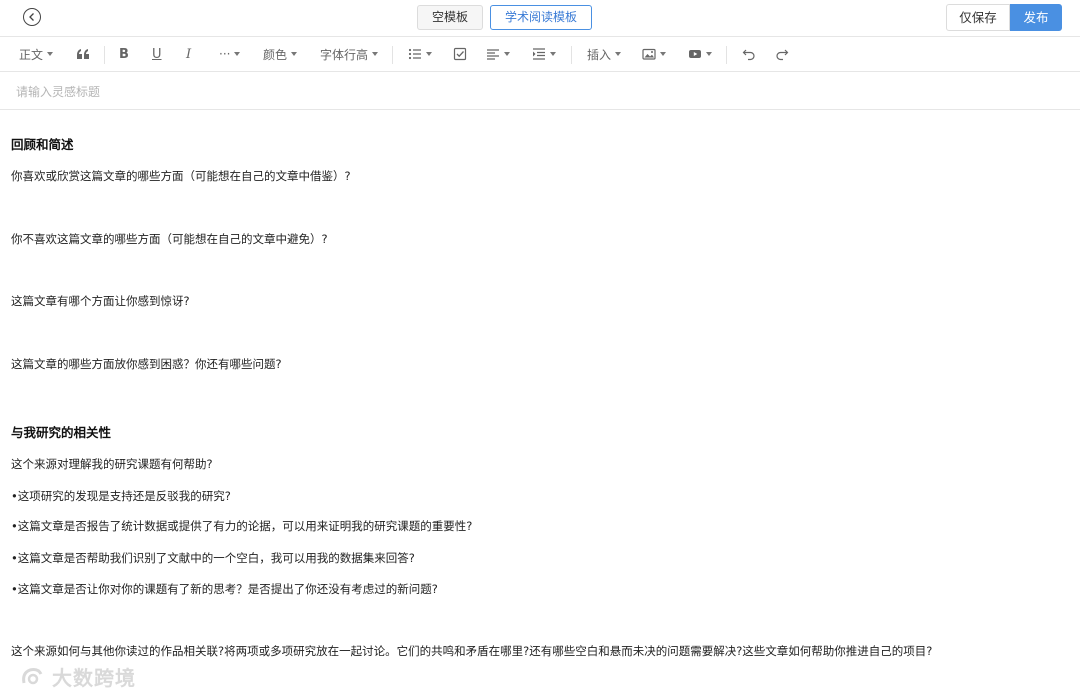 This screenshot has height=696, width=1080. I want to click on more-format-dropdown: ···, so click(230, 54).